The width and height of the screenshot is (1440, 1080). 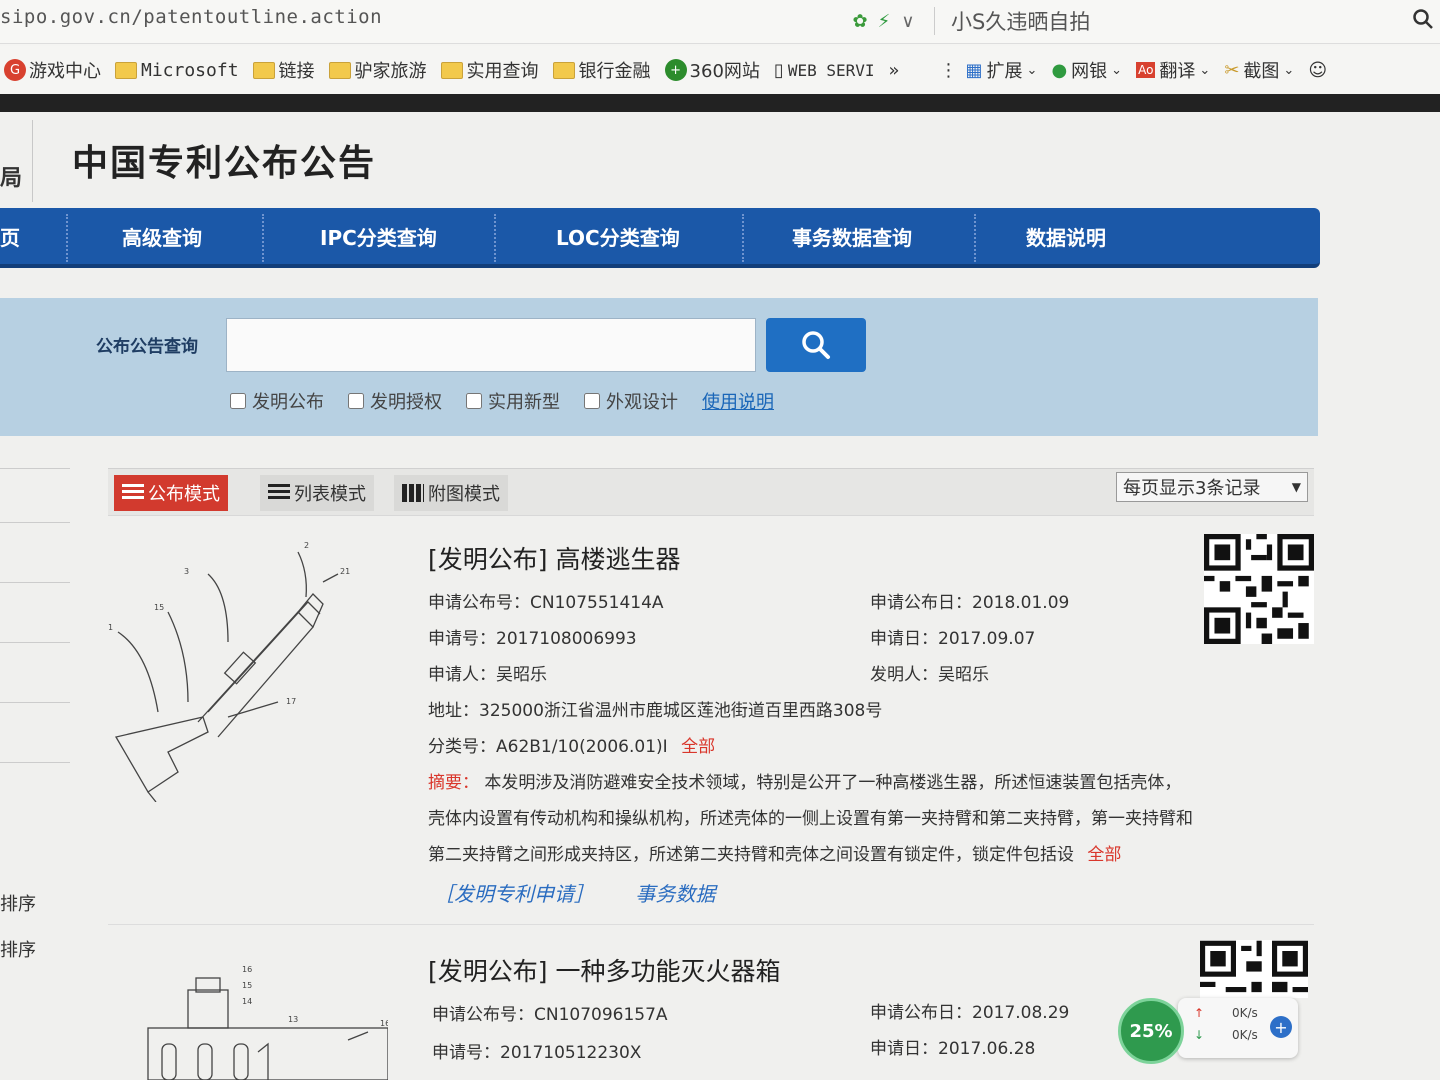 What do you see at coordinates (247, 1001) in the screenshot?
I see `svg-text: 14` at bounding box center [247, 1001].